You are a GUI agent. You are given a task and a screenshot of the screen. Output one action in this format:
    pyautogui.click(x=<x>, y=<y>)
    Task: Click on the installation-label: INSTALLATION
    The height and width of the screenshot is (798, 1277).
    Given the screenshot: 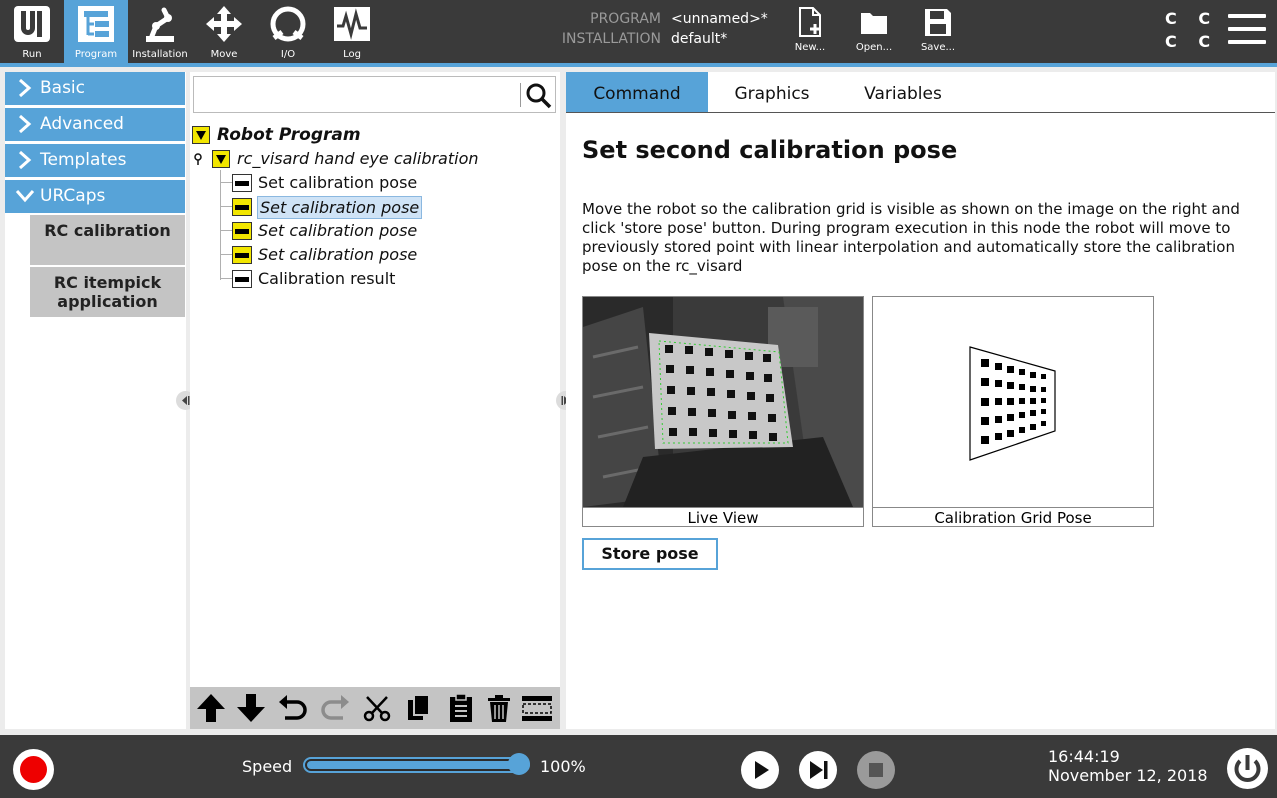 What is the action you would take?
    pyautogui.click(x=611, y=39)
    